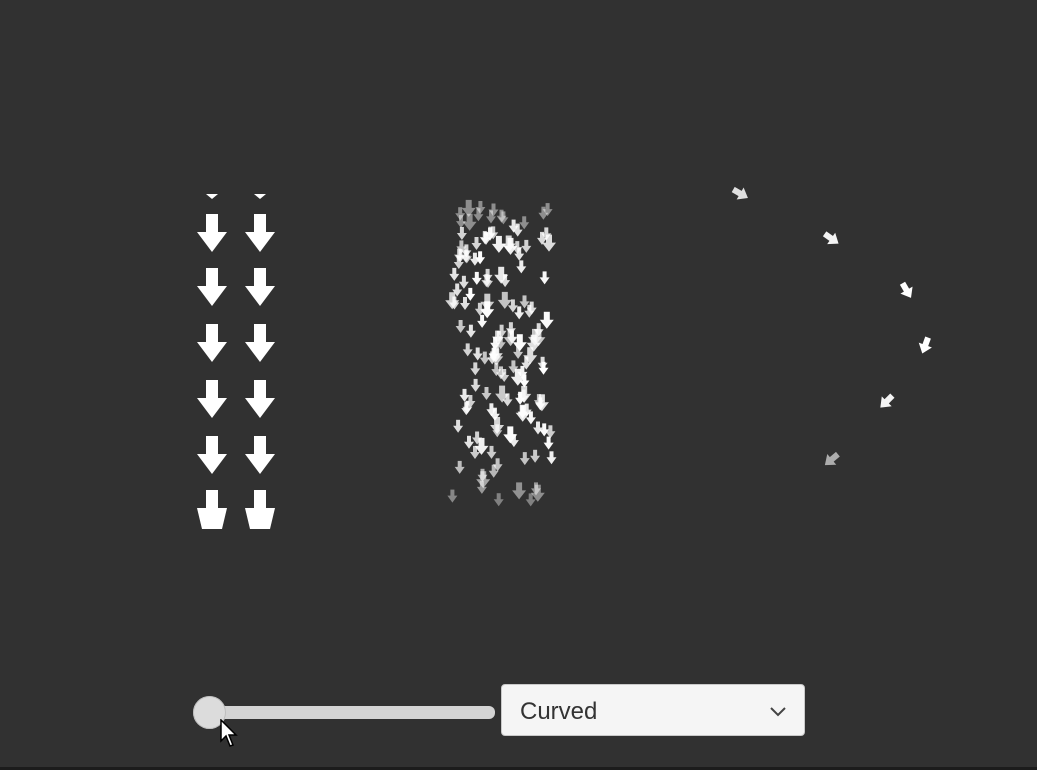  What do you see at coordinates (501, 353) in the screenshot?
I see `random-arrow-spray` at bounding box center [501, 353].